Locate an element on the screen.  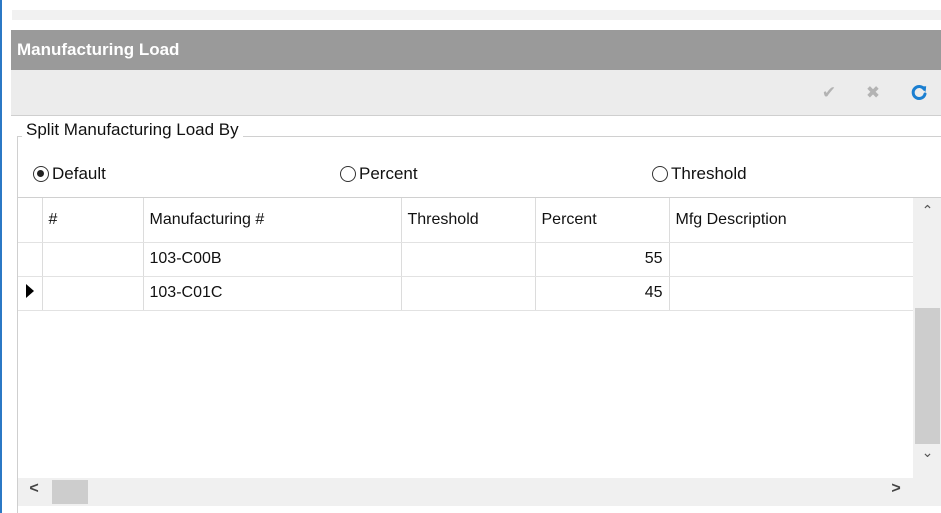
window-left-border is located at coordinates (1, 256).